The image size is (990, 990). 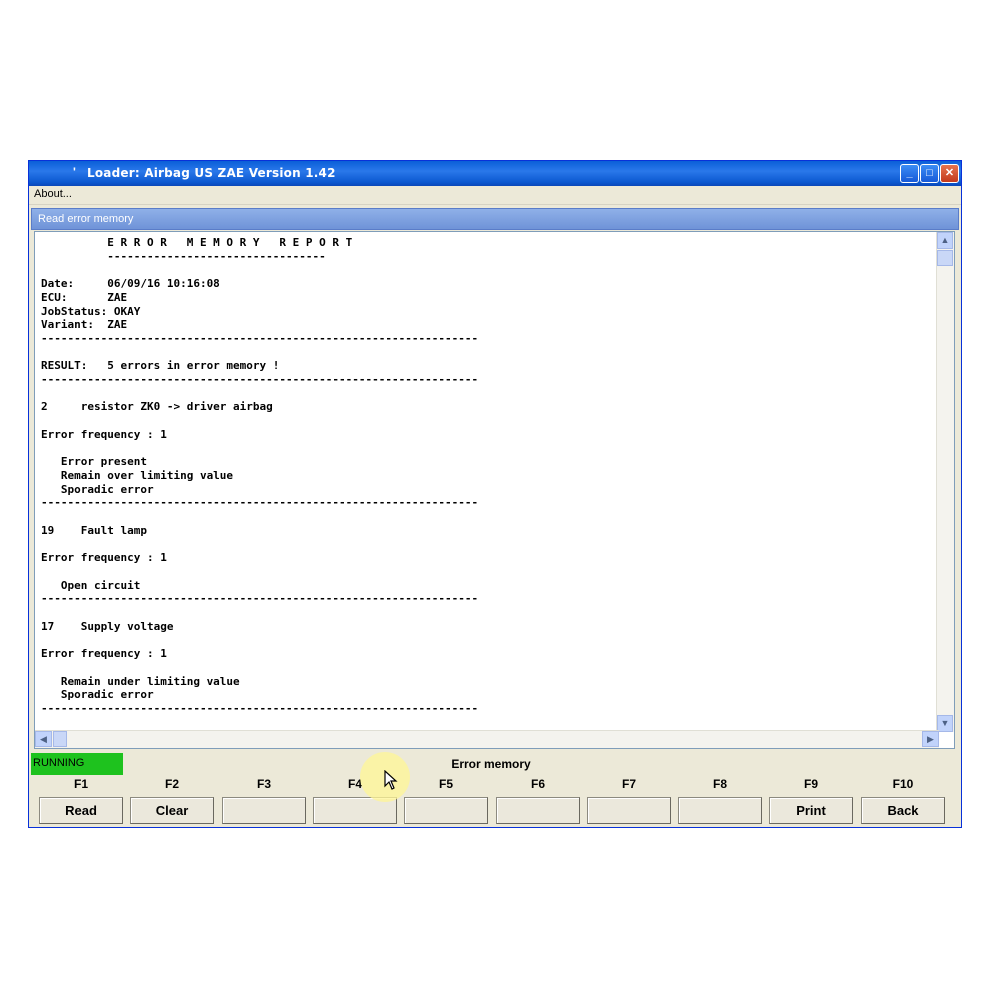 What do you see at coordinates (909, 173) in the screenshot?
I see `minimize-button: _` at bounding box center [909, 173].